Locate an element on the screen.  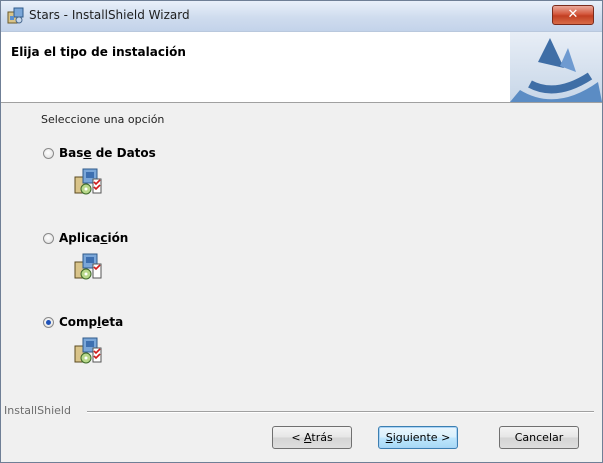
radio-base-de-datos is located at coordinates (48, 153).